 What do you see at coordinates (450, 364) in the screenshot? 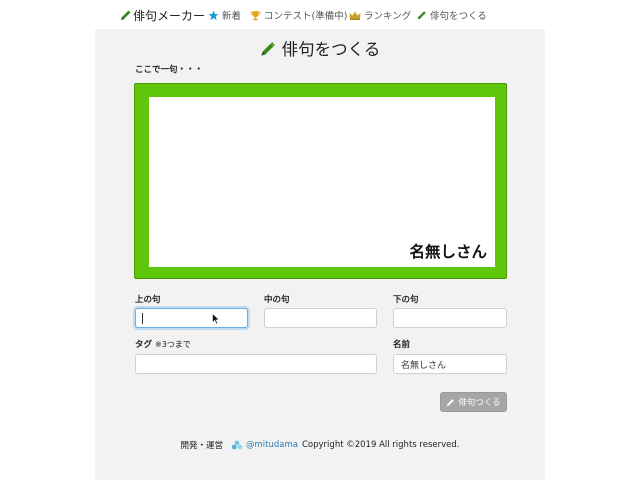
I see `name-input` at bounding box center [450, 364].